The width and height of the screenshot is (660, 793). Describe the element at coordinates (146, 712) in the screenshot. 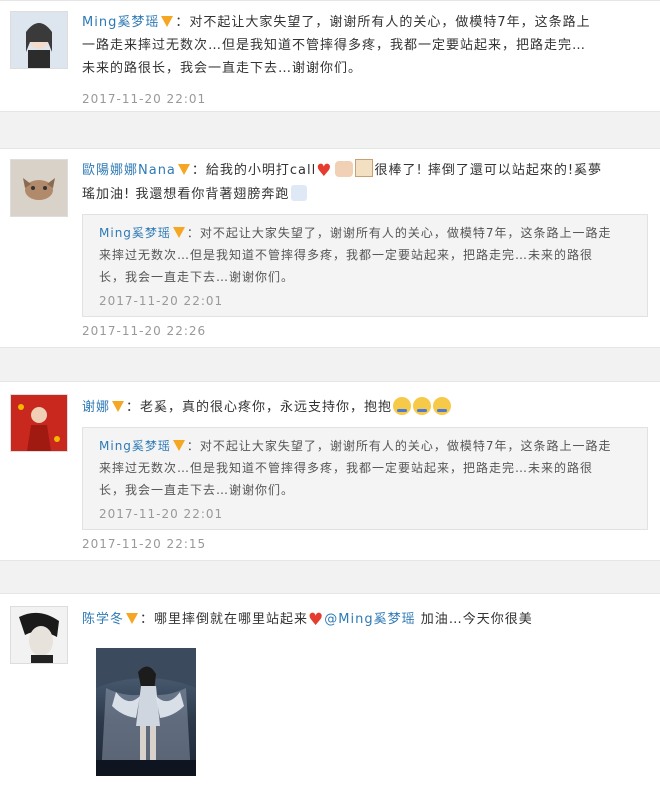

I see `attached-photo` at that location.